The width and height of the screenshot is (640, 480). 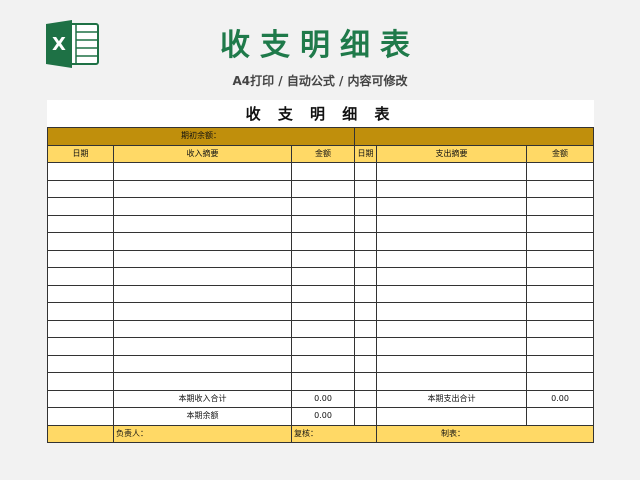 I want to click on expense-amount-header: 金额, so click(x=560, y=153).